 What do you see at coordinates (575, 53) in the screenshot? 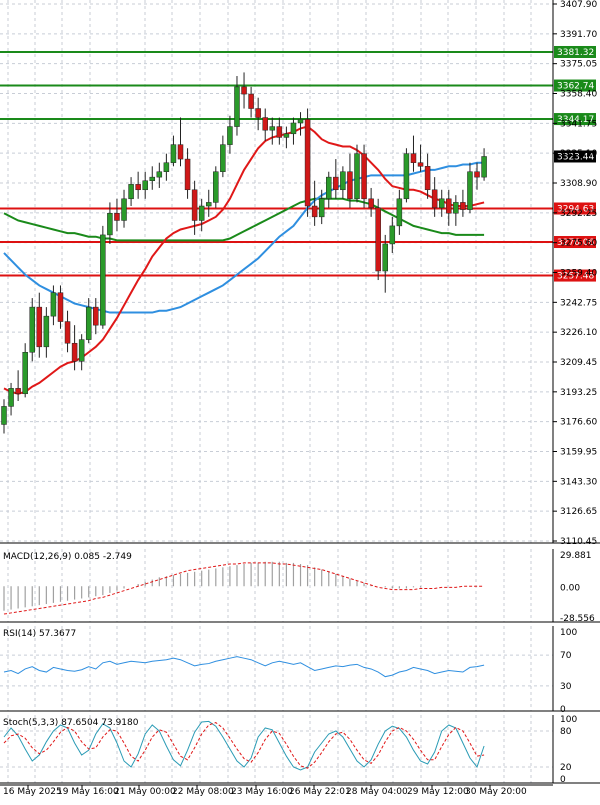
I see `level-tag-label: 3381.32` at bounding box center [575, 53].